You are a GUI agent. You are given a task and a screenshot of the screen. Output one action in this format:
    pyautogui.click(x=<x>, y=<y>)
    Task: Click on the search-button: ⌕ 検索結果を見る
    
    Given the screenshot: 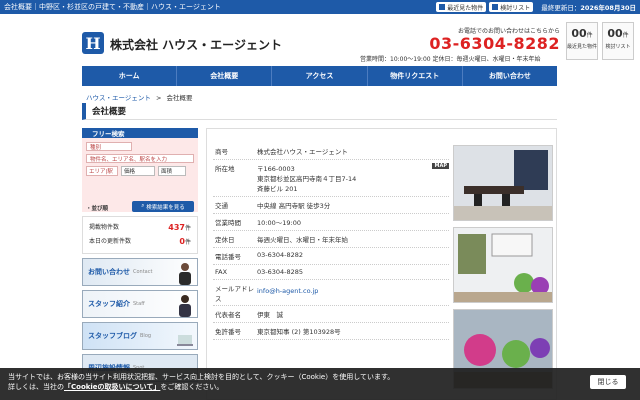 What is the action you would take?
    pyautogui.click(x=163, y=206)
    